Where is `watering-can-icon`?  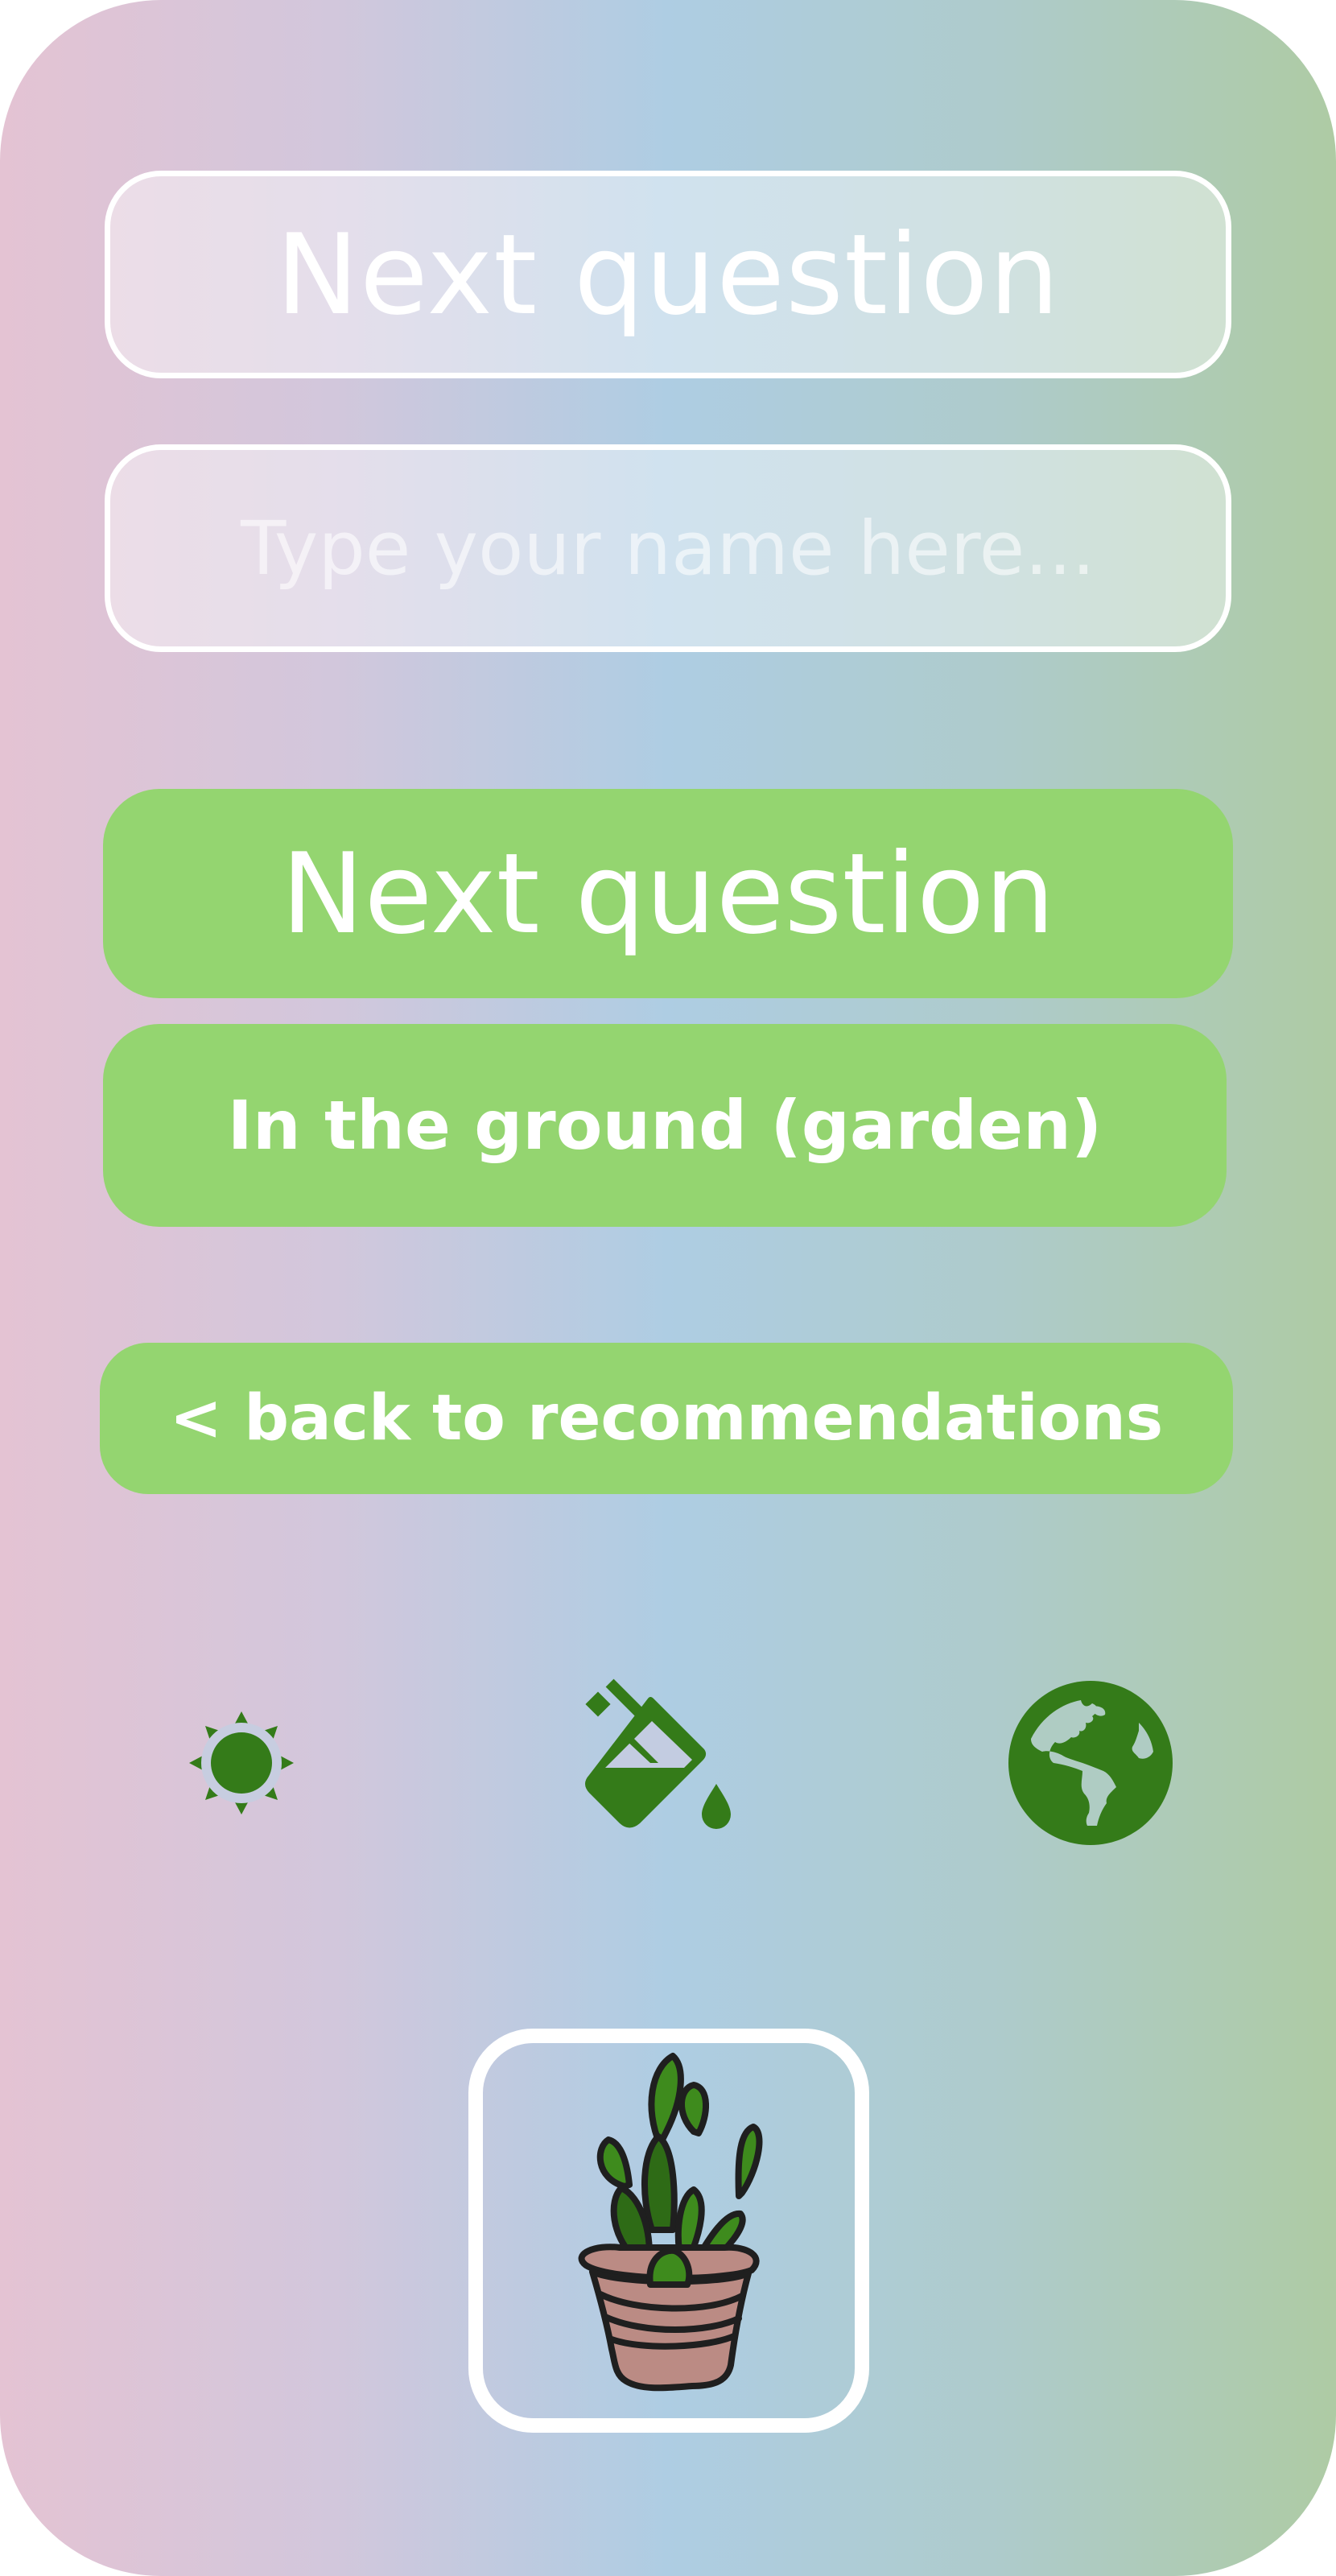 watering-can-icon is located at coordinates (651, 1763).